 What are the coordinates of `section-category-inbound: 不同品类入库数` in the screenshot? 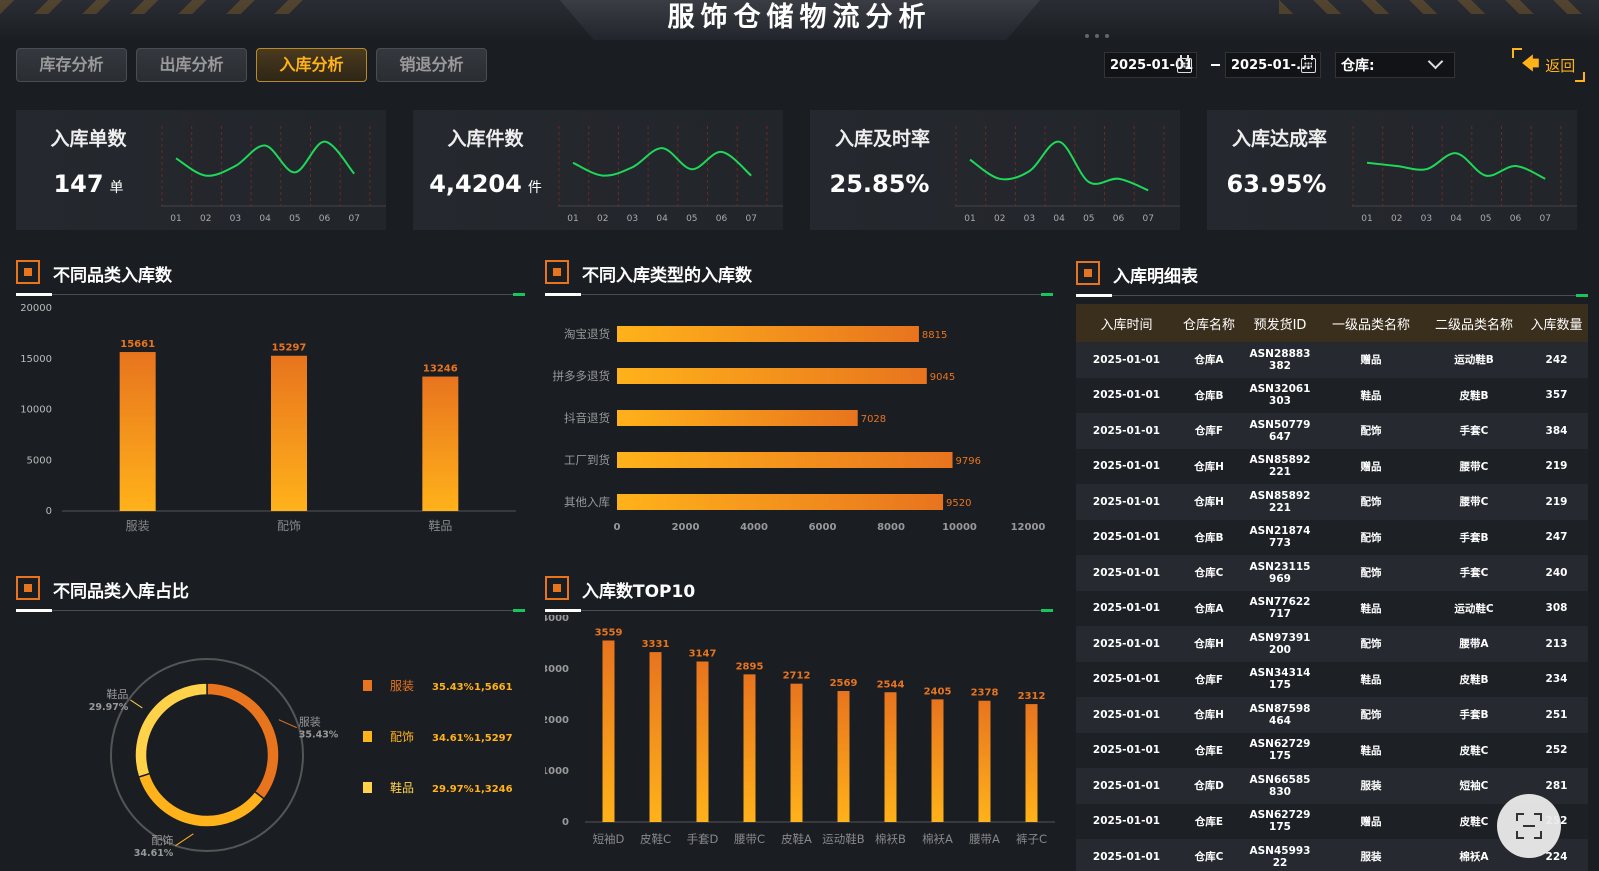 It's located at (270, 280).